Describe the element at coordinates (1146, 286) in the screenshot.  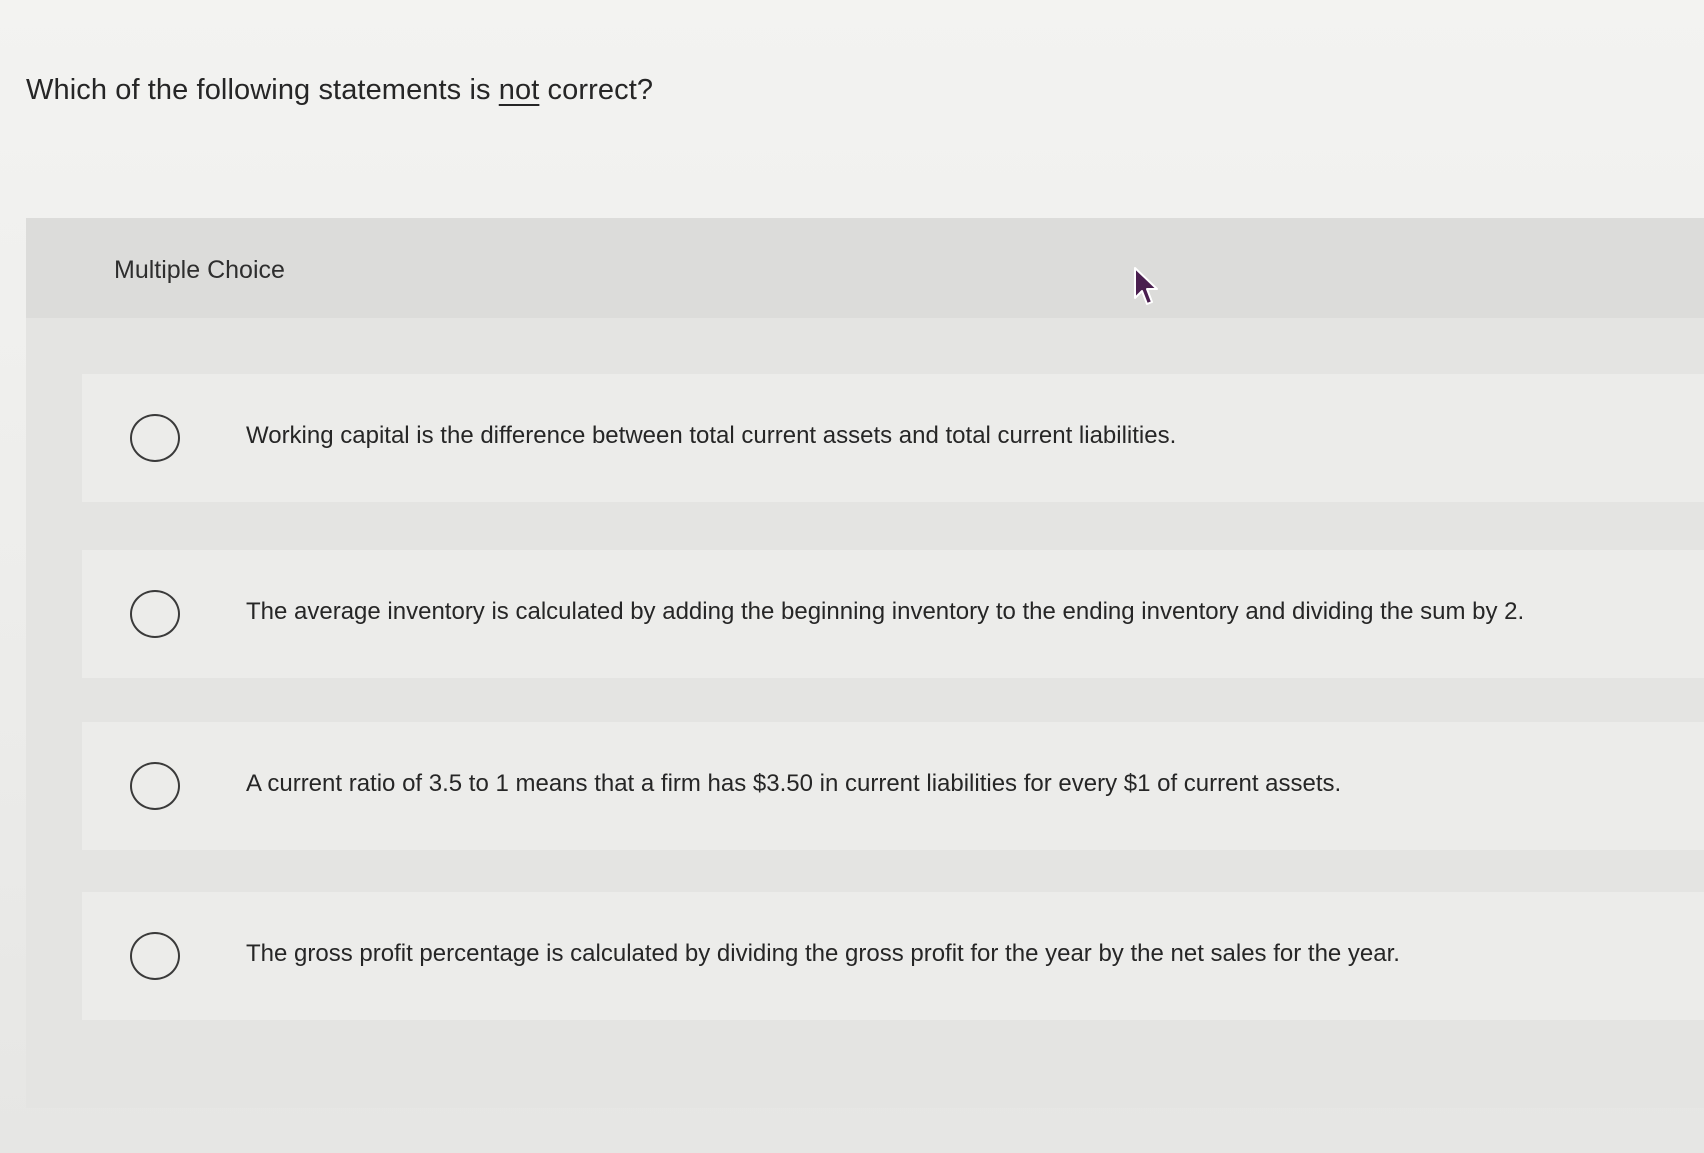
I see `mouse-pointer-icon` at that location.